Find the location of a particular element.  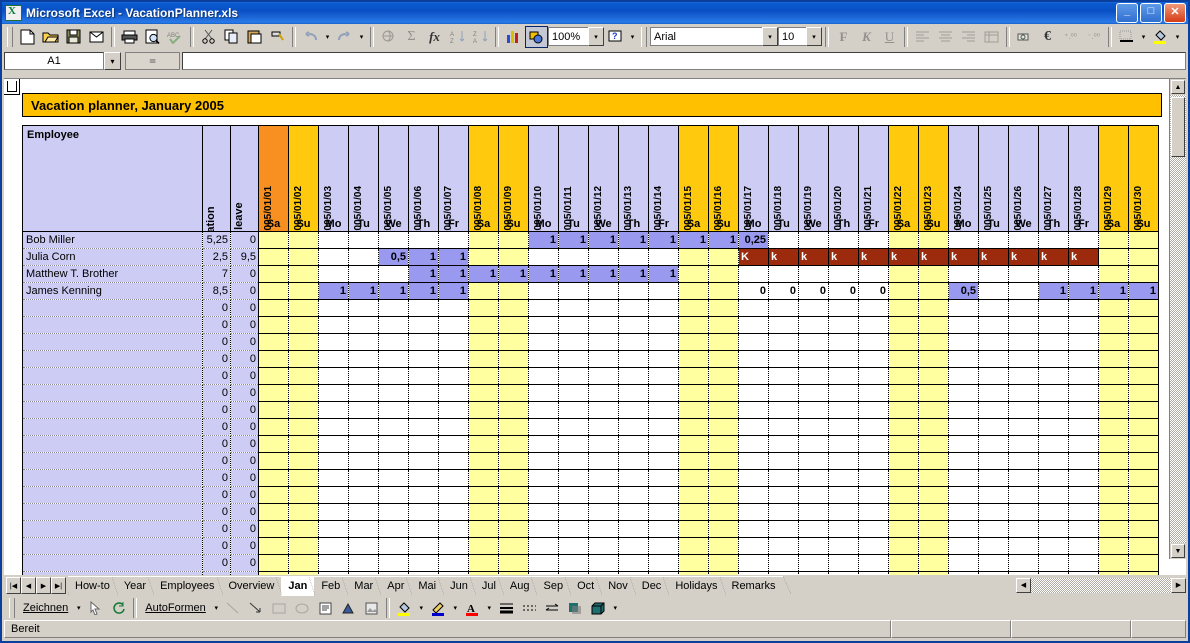

cell-employee-name is located at coordinates (112, 376).